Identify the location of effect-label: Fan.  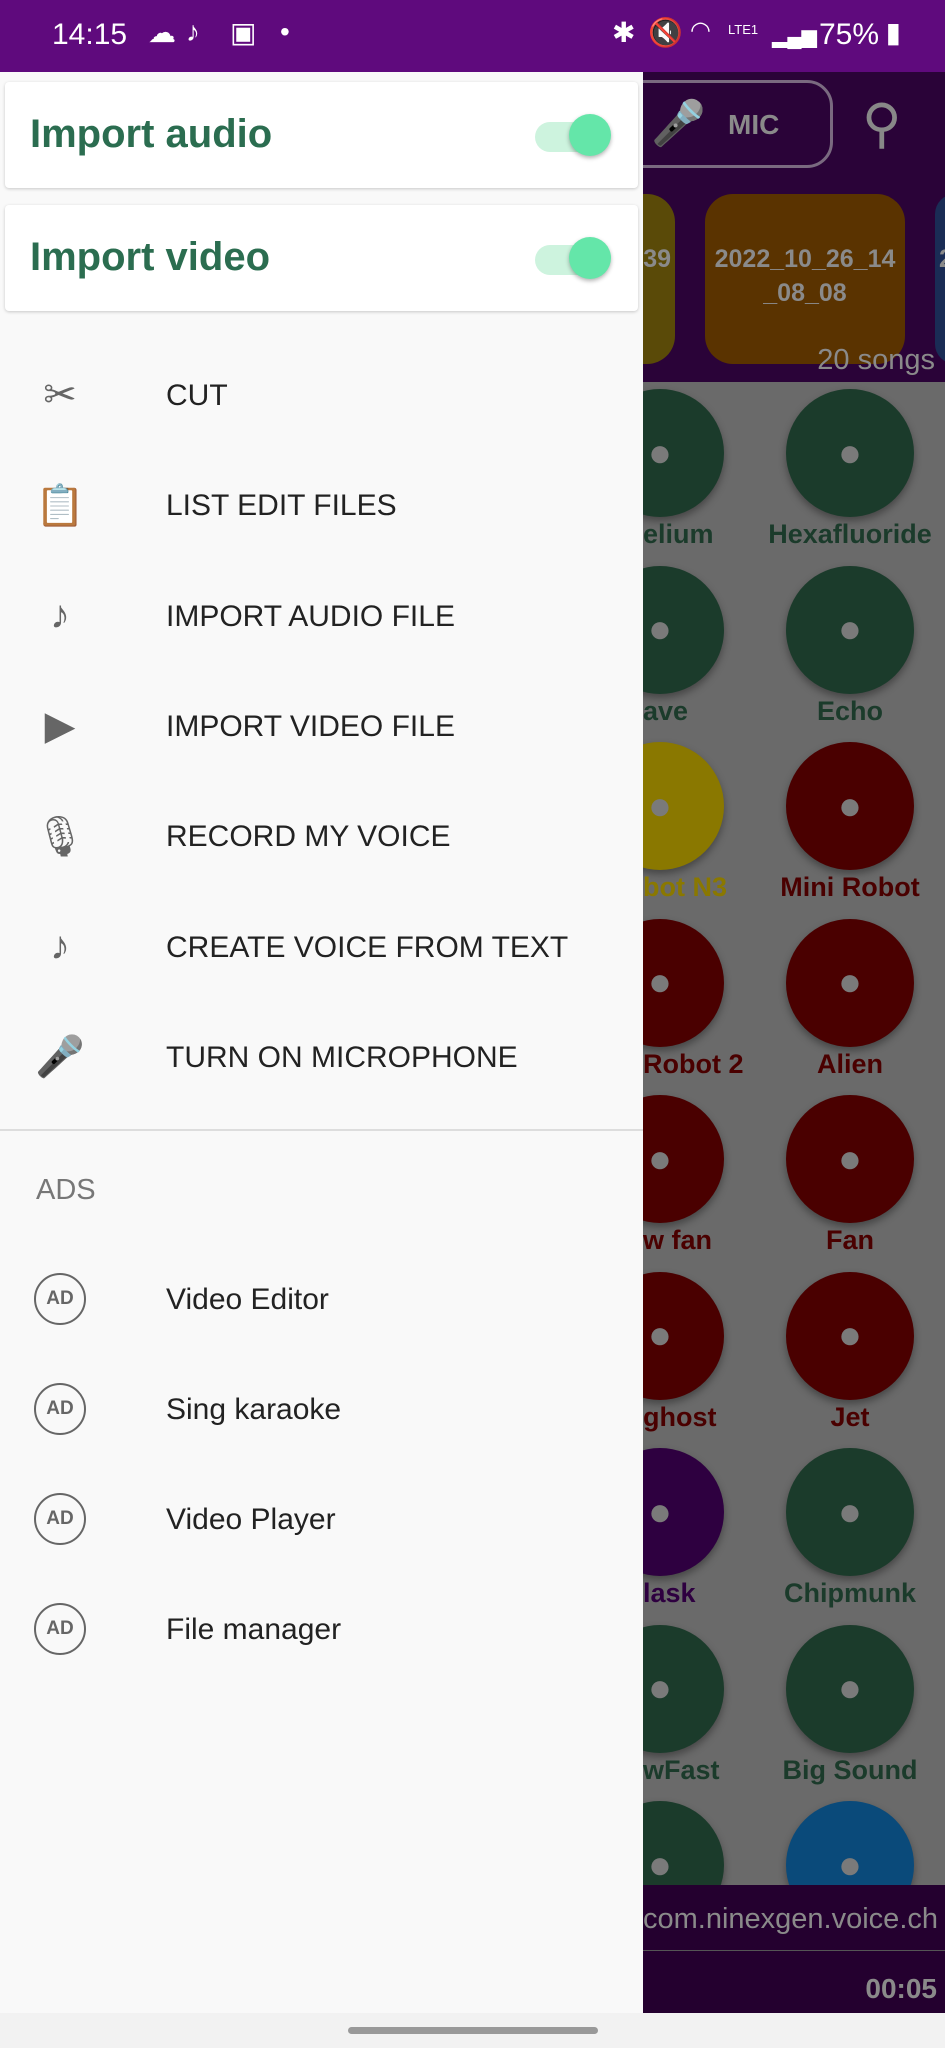
(849, 1240).